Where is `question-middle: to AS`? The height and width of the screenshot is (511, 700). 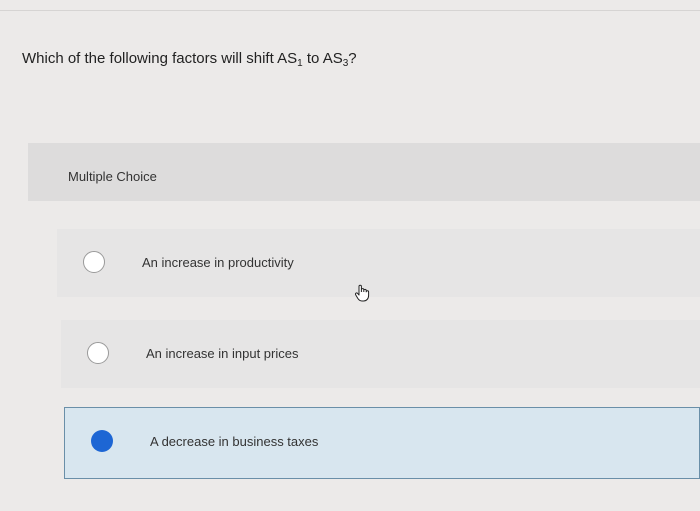 question-middle: to AS is located at coordinates (322, 58).